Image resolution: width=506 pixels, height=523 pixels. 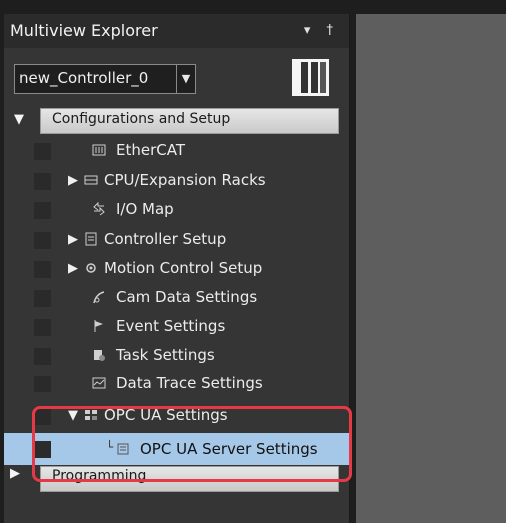 I want to click on tree-item-controller-setup: ▶ Controller Setup, so click(x=176, y=240).